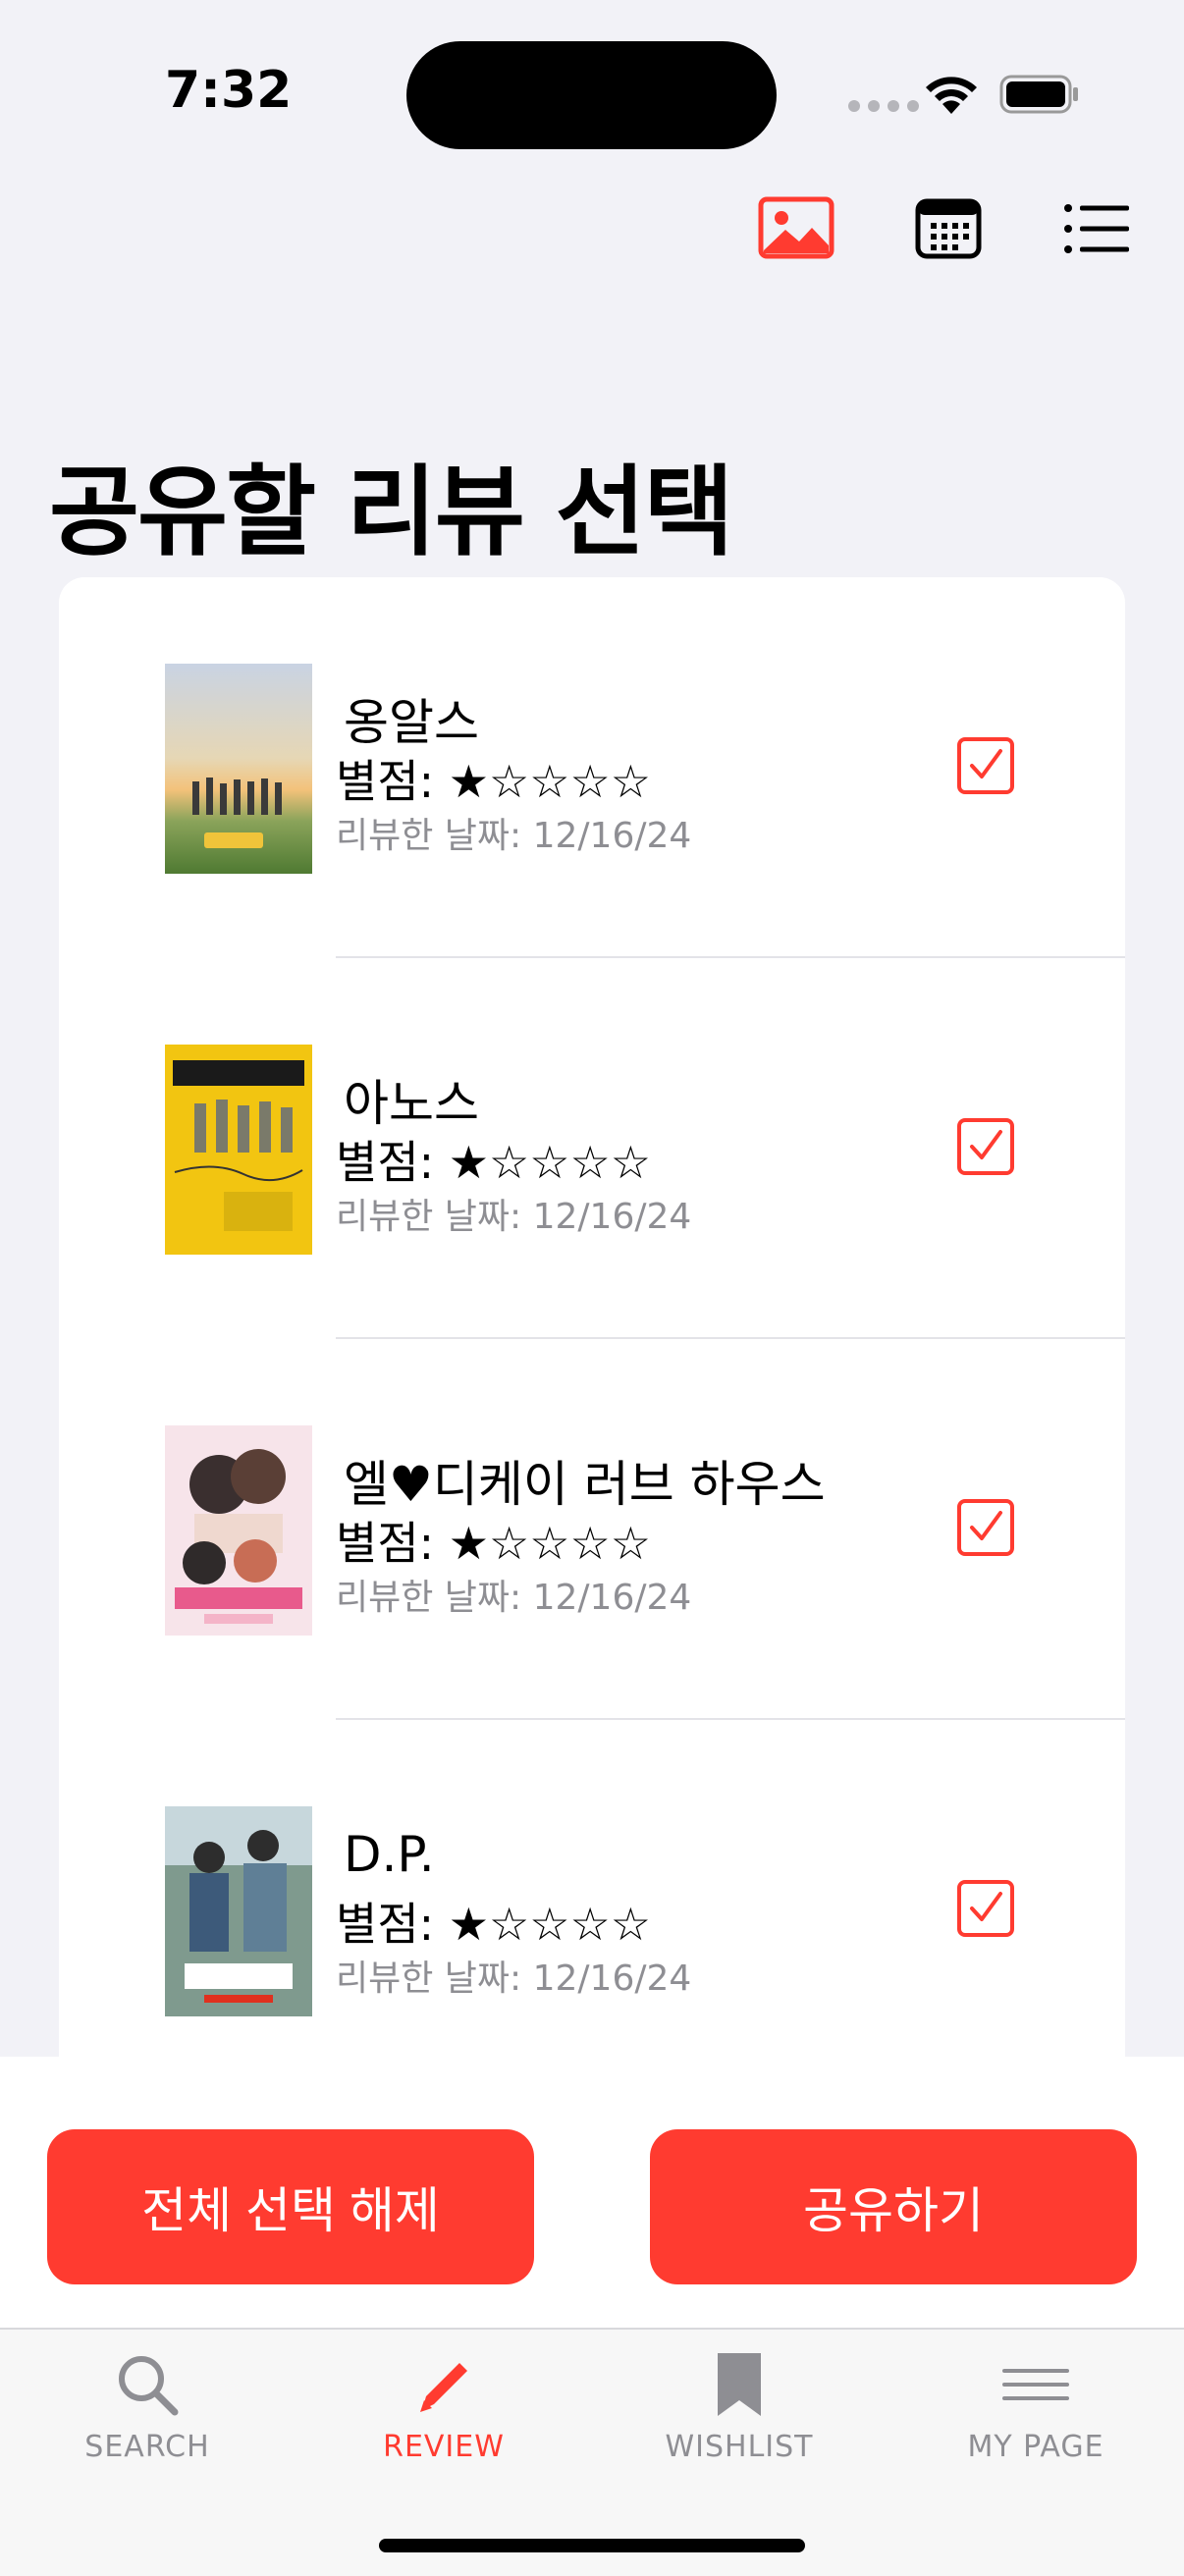 This screenshot has width=1184, height=2576. I want to click on tab-mypage: MY PAGE, so click(1035, 2406).